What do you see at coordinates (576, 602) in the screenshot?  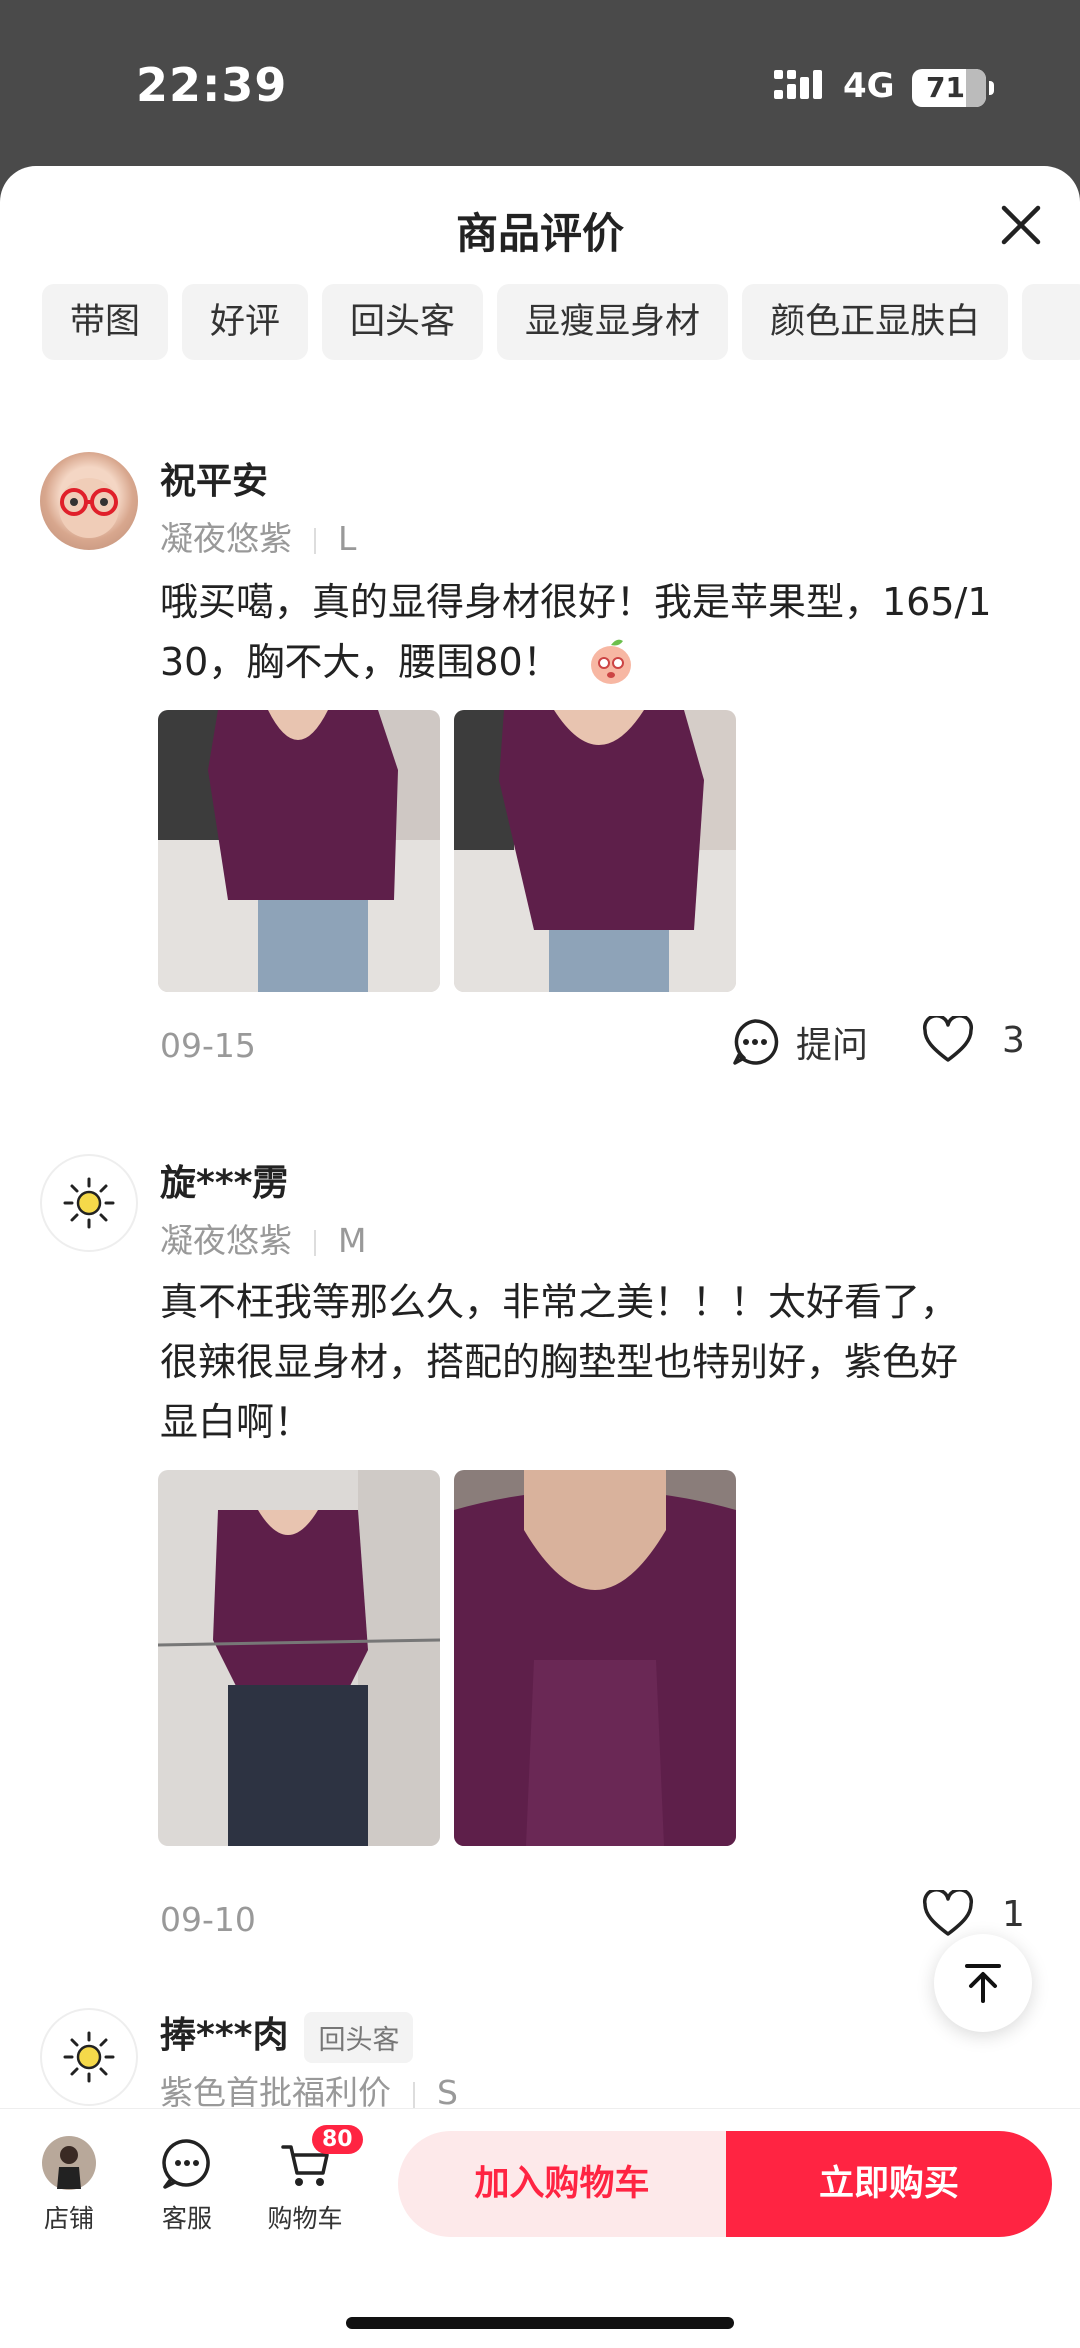 I see `review-text-line: 哦买噶，真的显得身材很好！我是苹果型，165/1` at bounding box center [576, 602].